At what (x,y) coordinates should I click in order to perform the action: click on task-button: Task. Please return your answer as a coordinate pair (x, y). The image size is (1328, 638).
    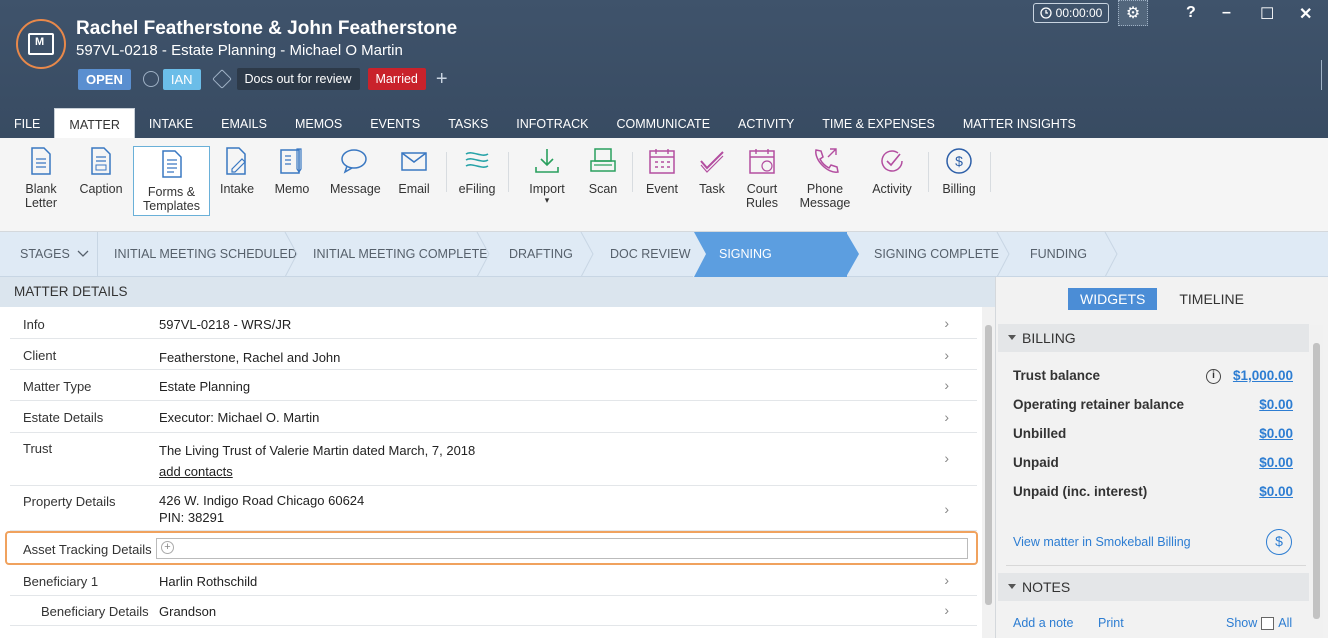
    Looking at the image, I should click on (712, 171).